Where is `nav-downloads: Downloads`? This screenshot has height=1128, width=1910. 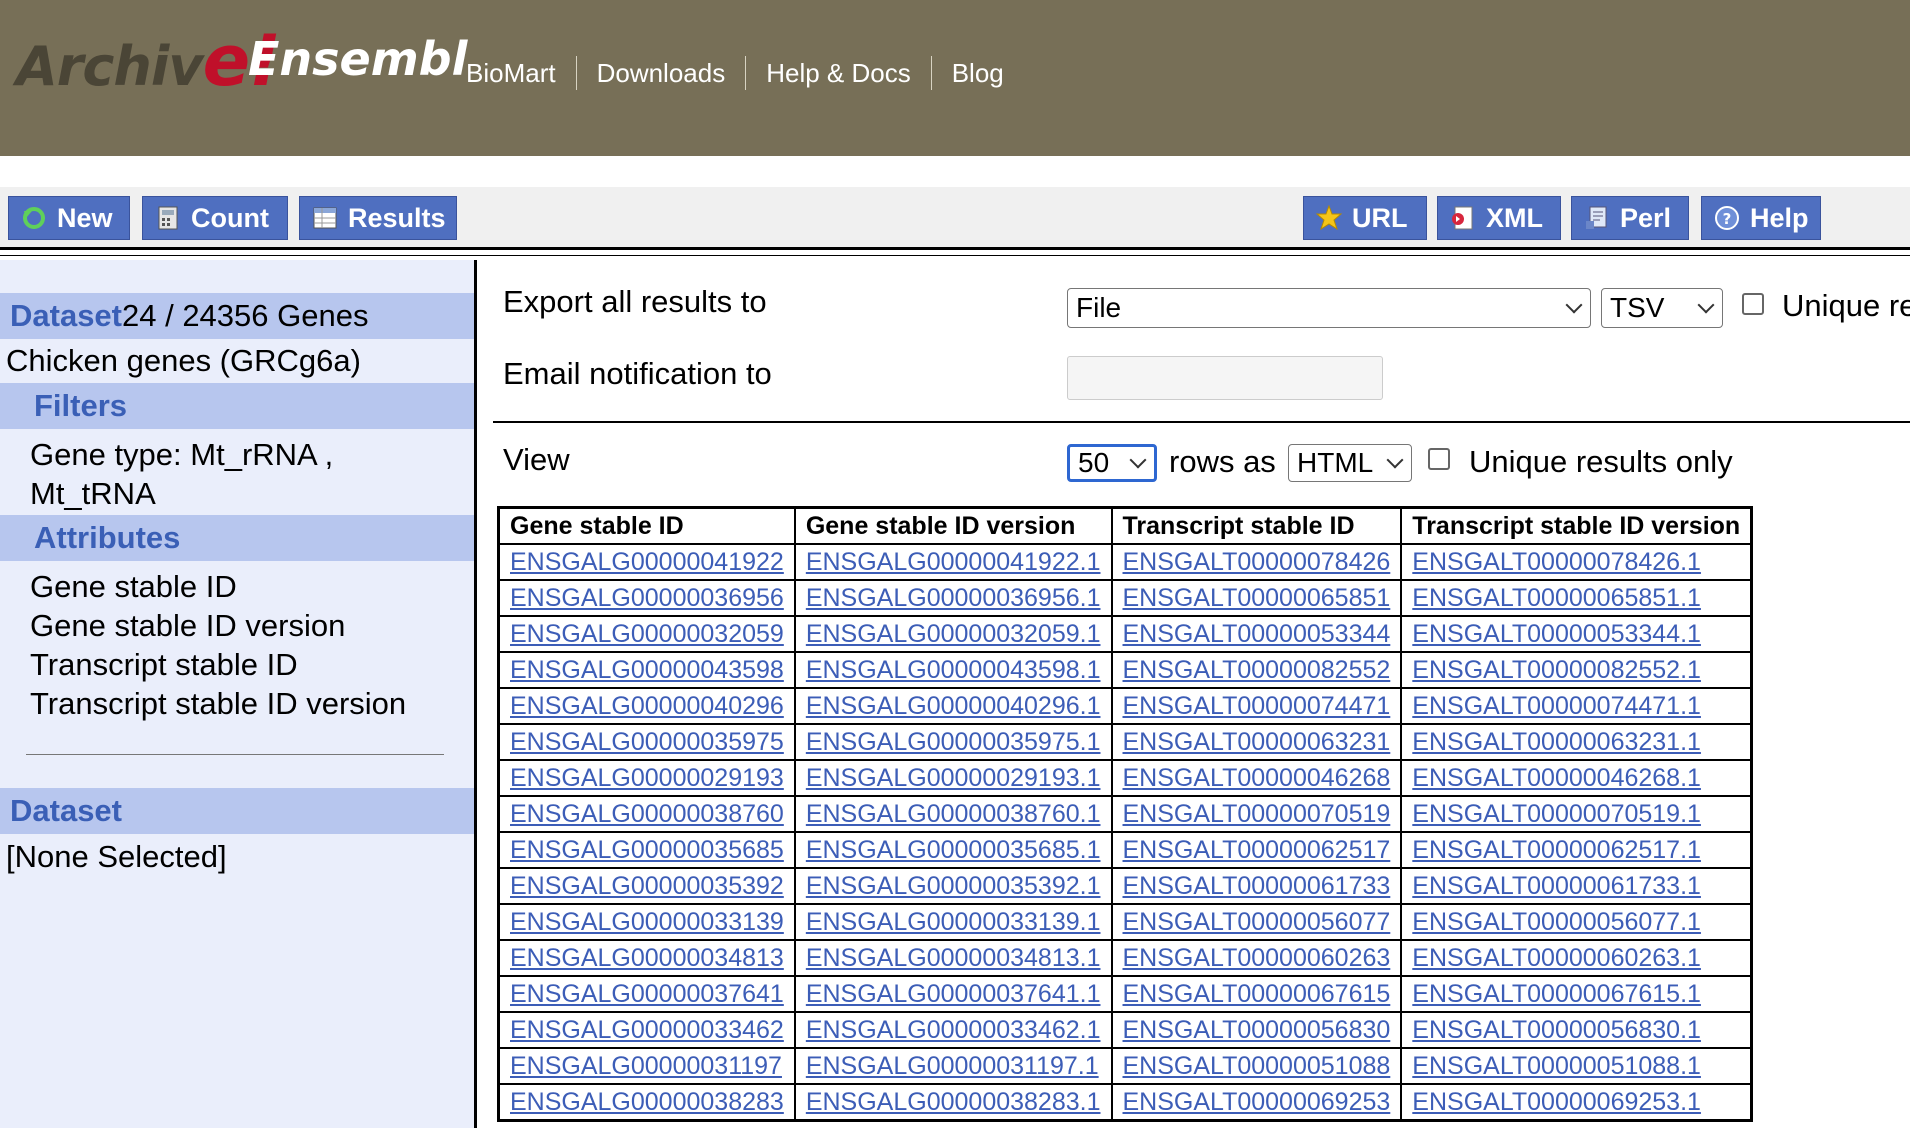
nav-downloads: Downloads is located at coordinates (660, 73).